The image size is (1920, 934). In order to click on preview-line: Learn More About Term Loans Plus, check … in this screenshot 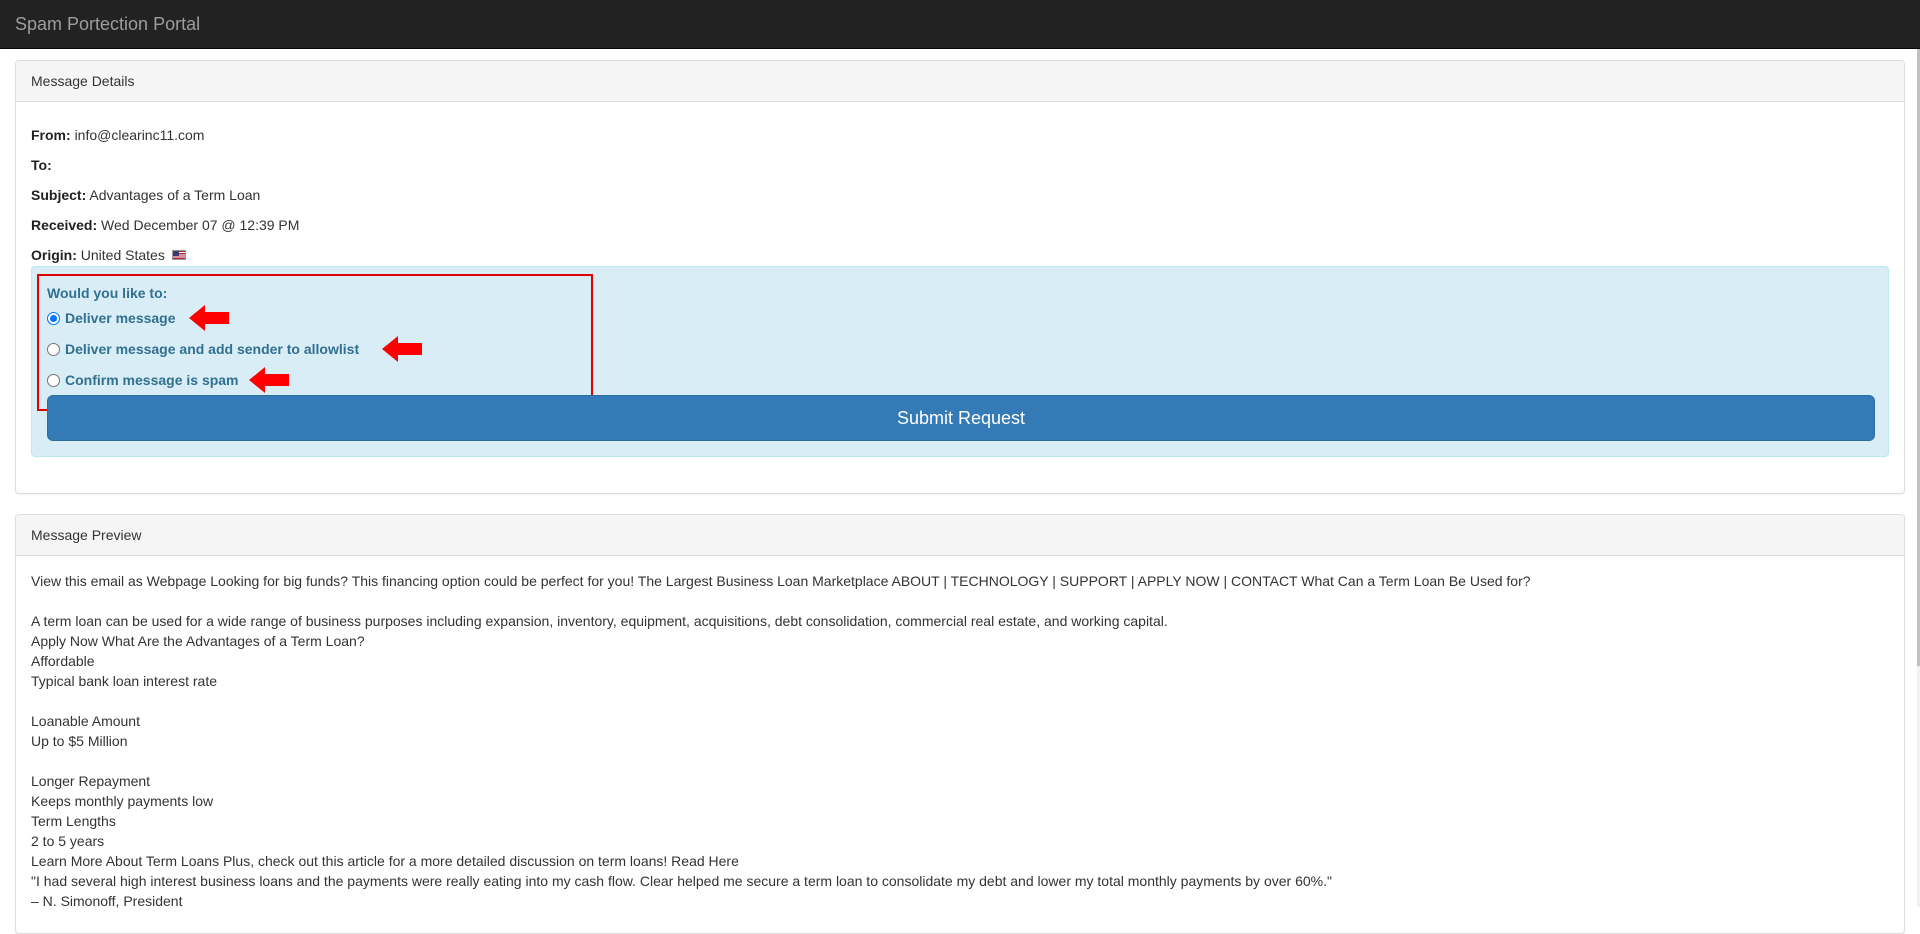, I will do `click(385, 861)`.